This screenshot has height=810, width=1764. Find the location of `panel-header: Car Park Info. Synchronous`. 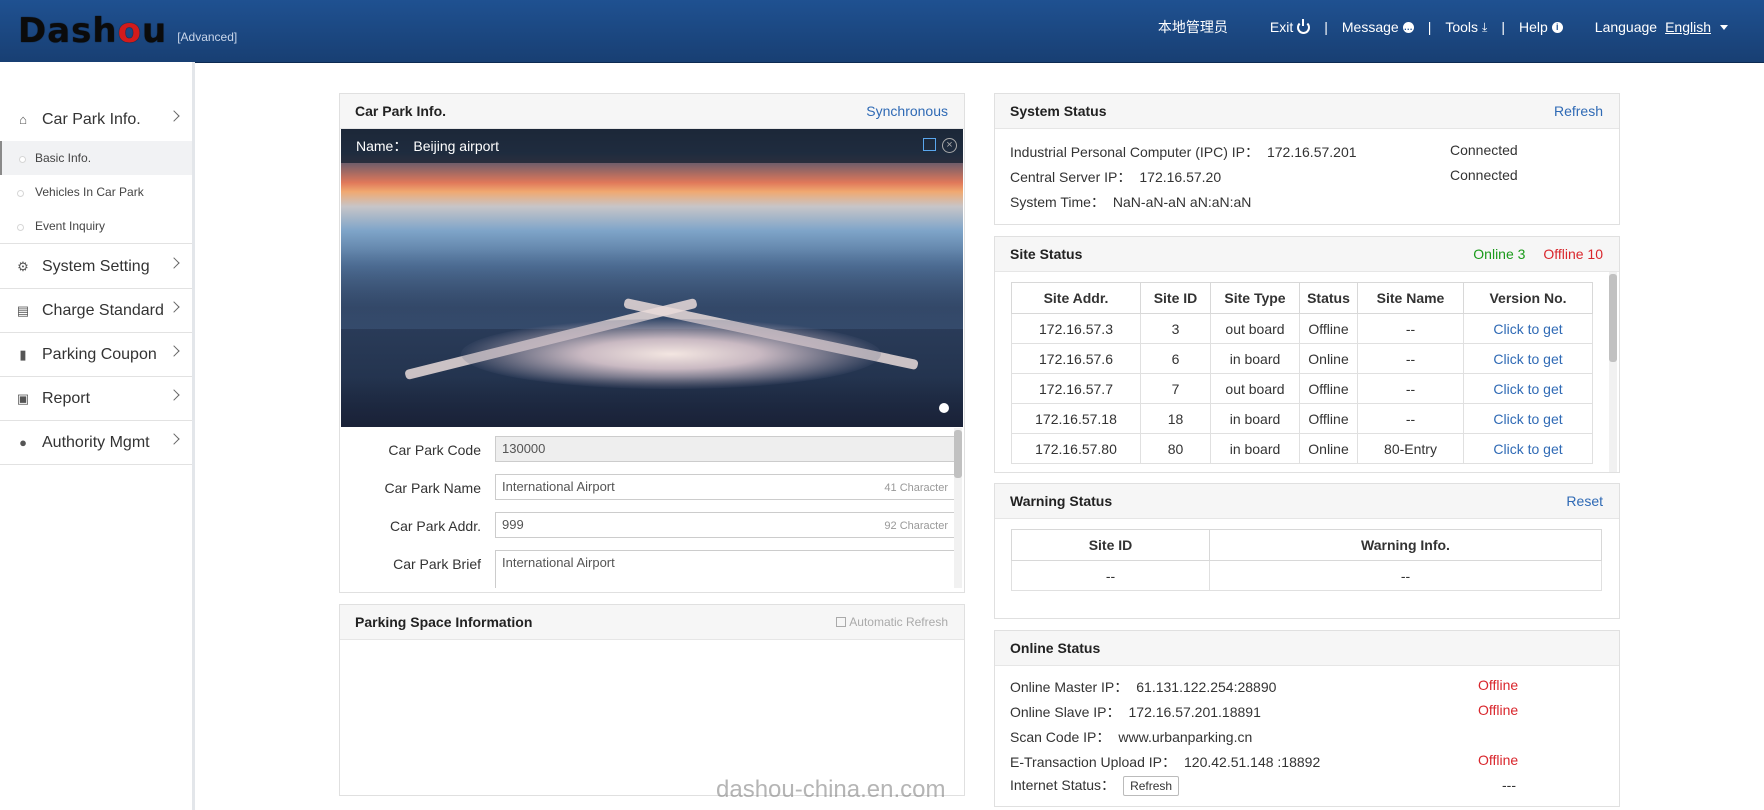

panel-header: Car Park Info. Synchronous is located at coordinates (652, 111).